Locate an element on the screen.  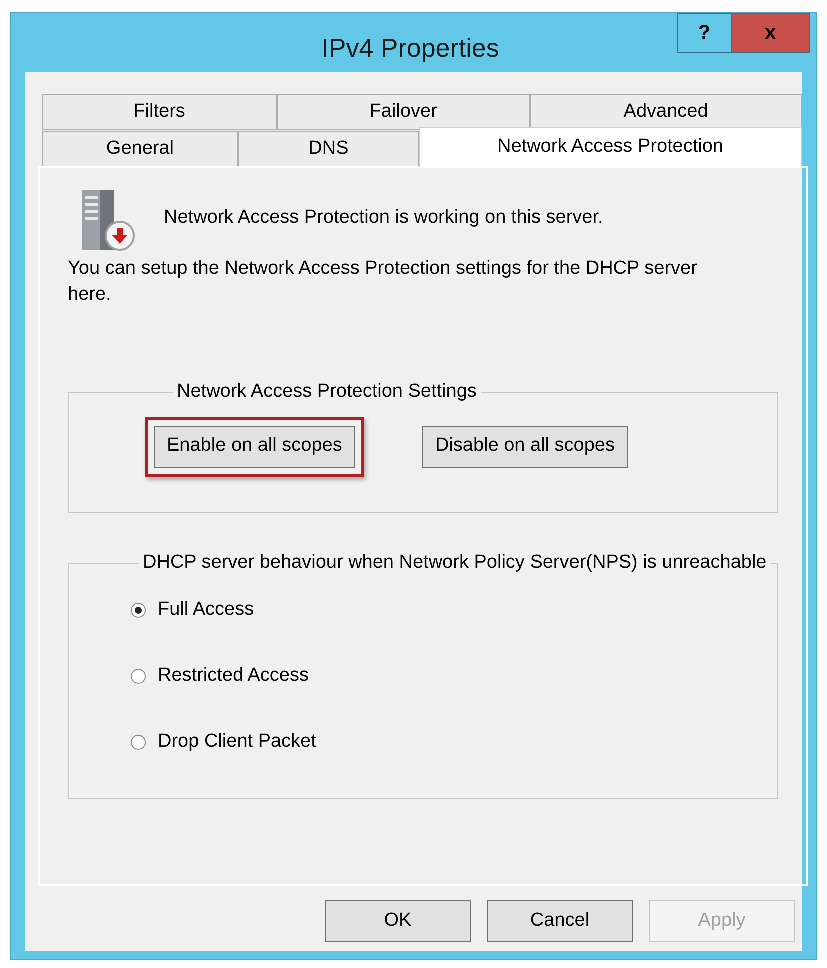
status-message: Network Access Protection is working on this server. is located at coordinates (384, 218).